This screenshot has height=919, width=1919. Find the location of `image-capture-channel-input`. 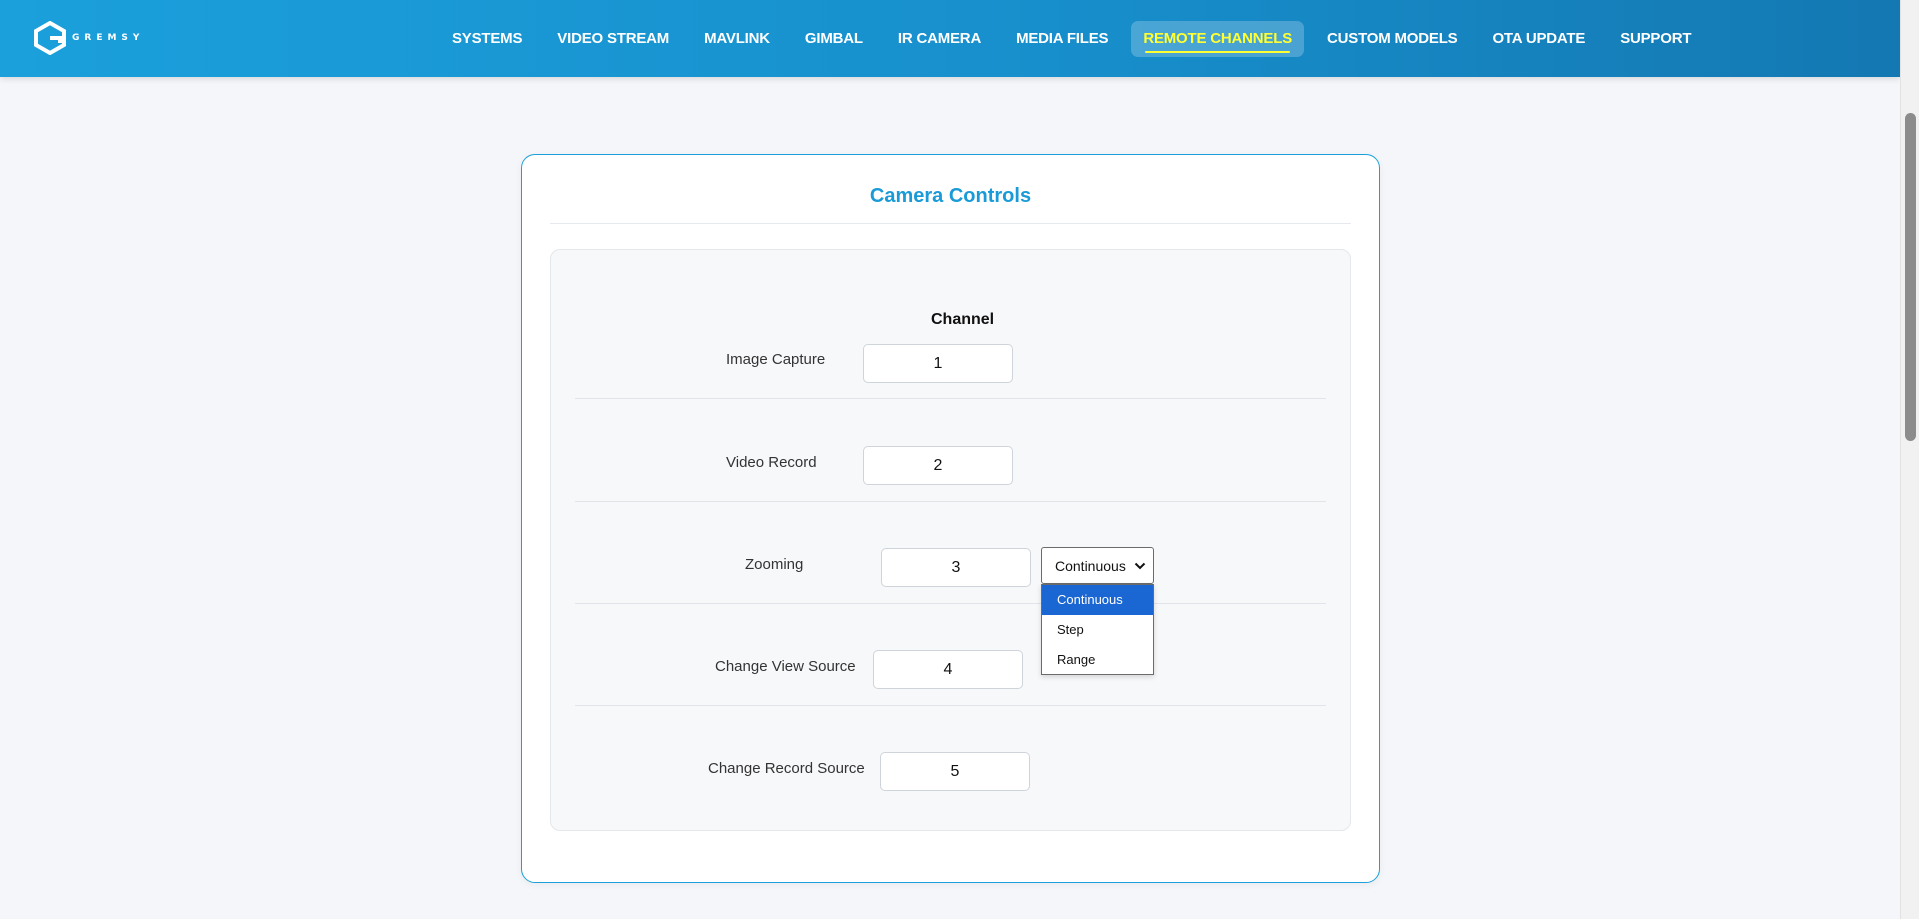

image-capture-channel-input is located at coordinates (938, 363).